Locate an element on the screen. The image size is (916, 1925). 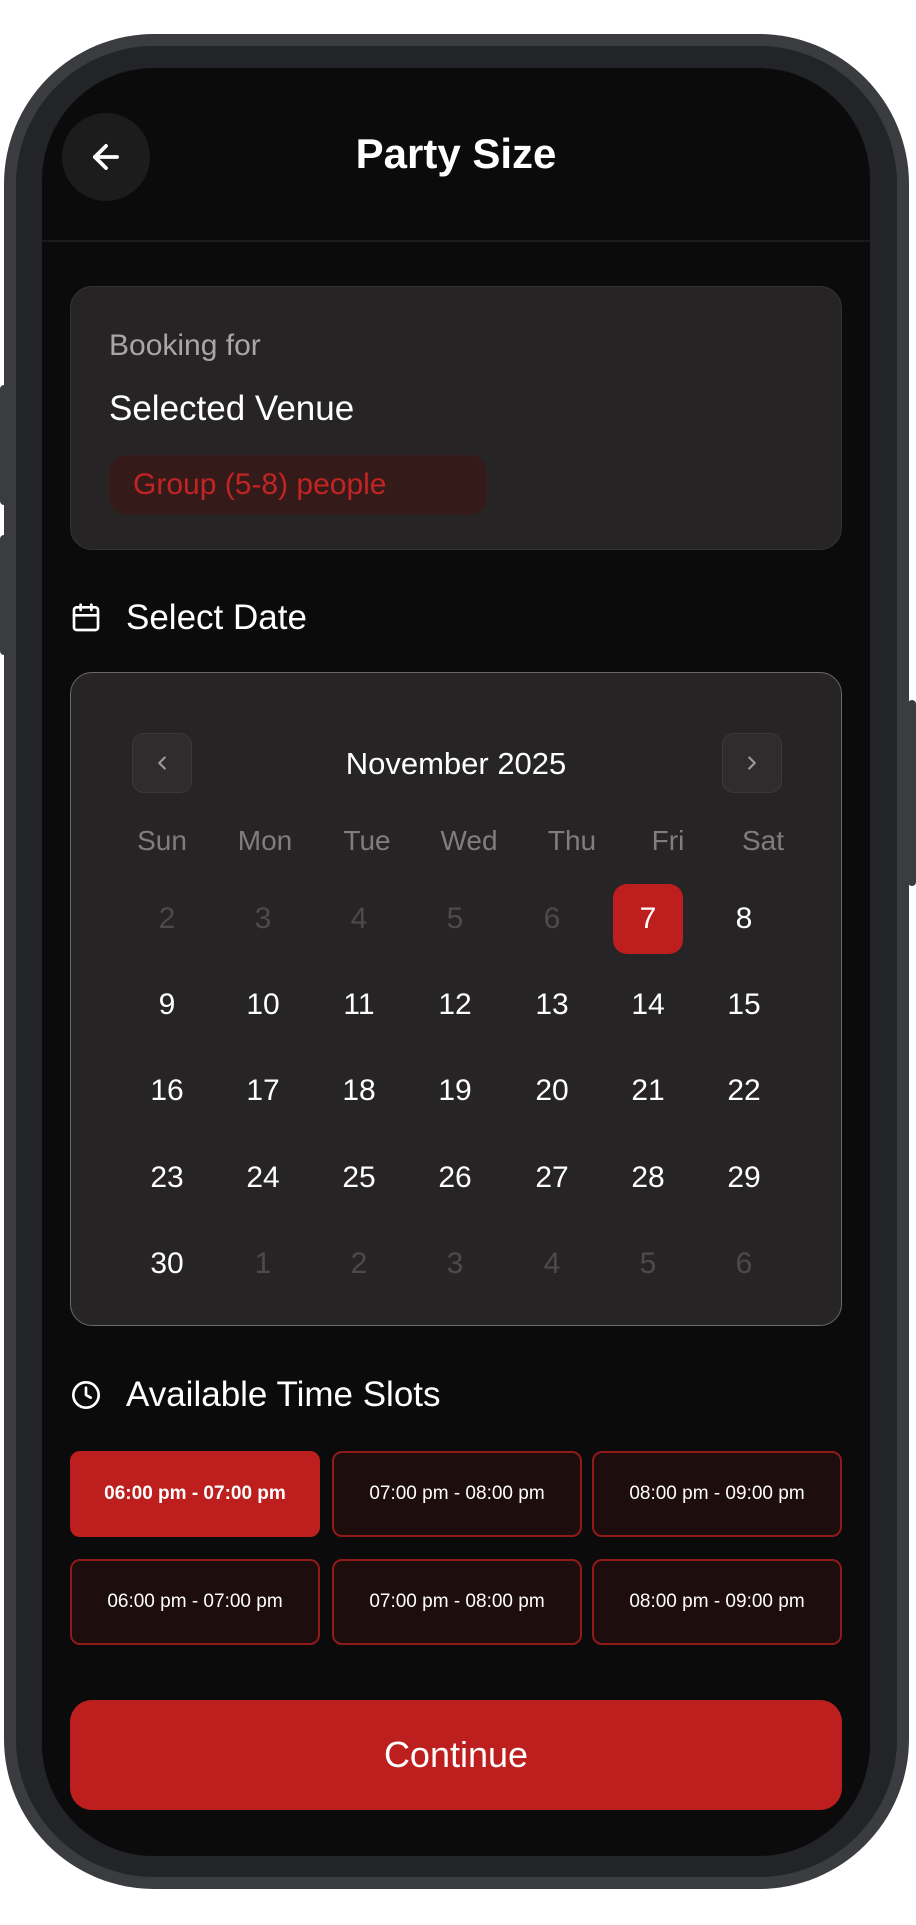
calendar-day: 13 is located at coordinates (552, 1005).